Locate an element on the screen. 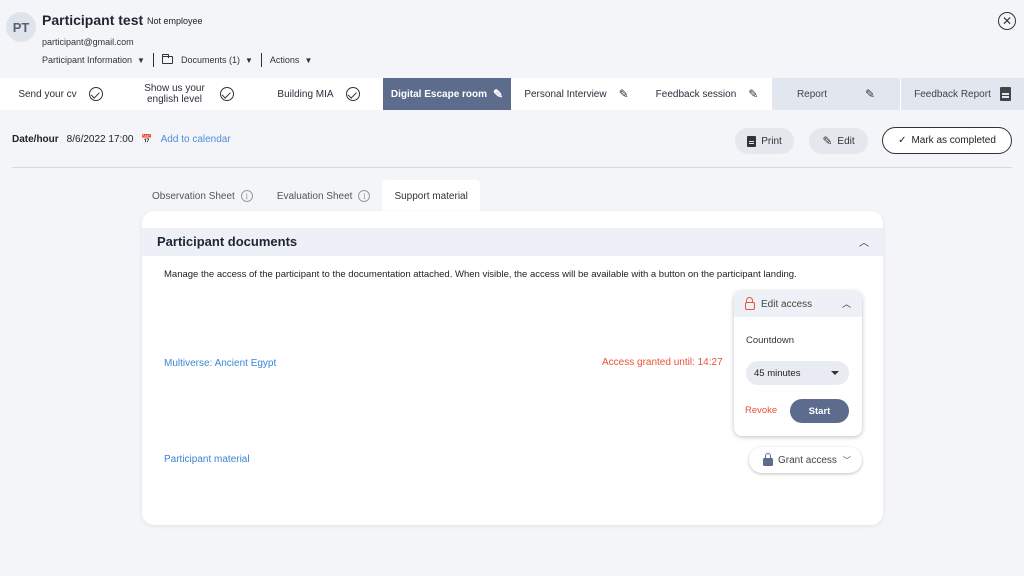 This screenshot has width=1024, height=576. mark-completed-button: ✓ Mark as completed is located at coordinates (947, 140).